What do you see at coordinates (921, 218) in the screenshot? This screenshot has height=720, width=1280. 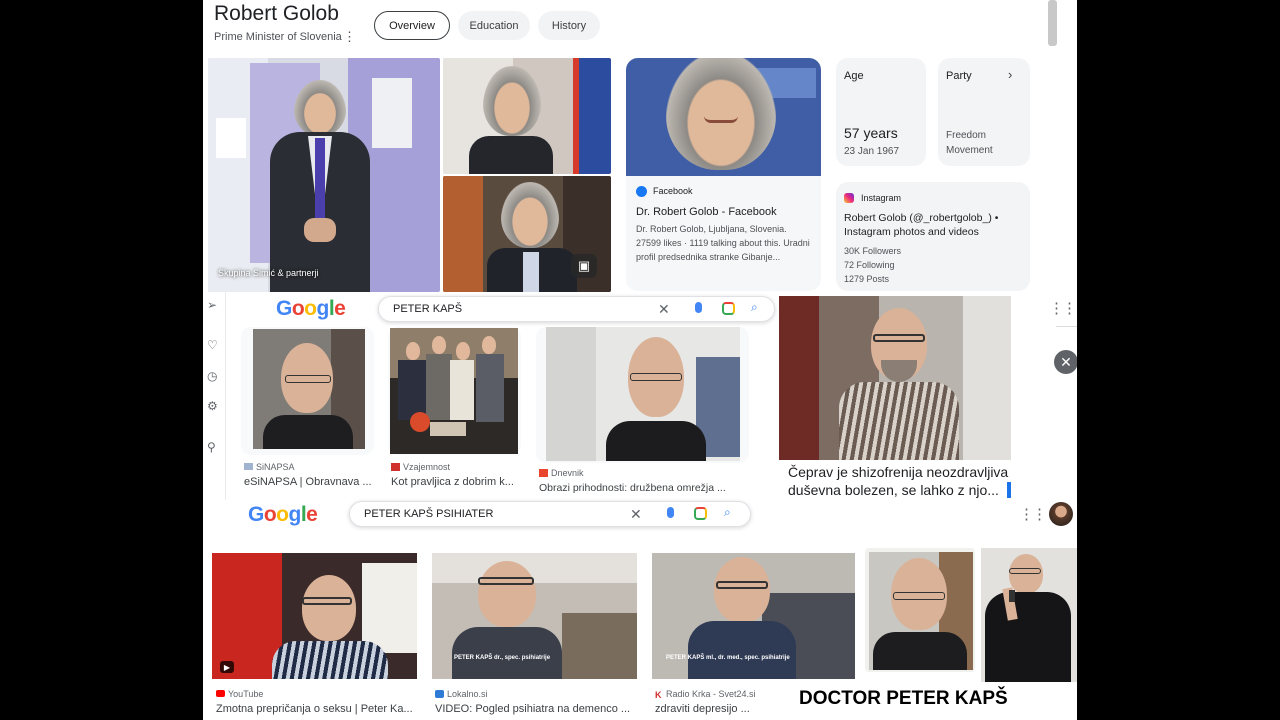 I see `instagram-title-1: Robert Golob (@_robertgolob_) •` at bounding box center [921, 218].